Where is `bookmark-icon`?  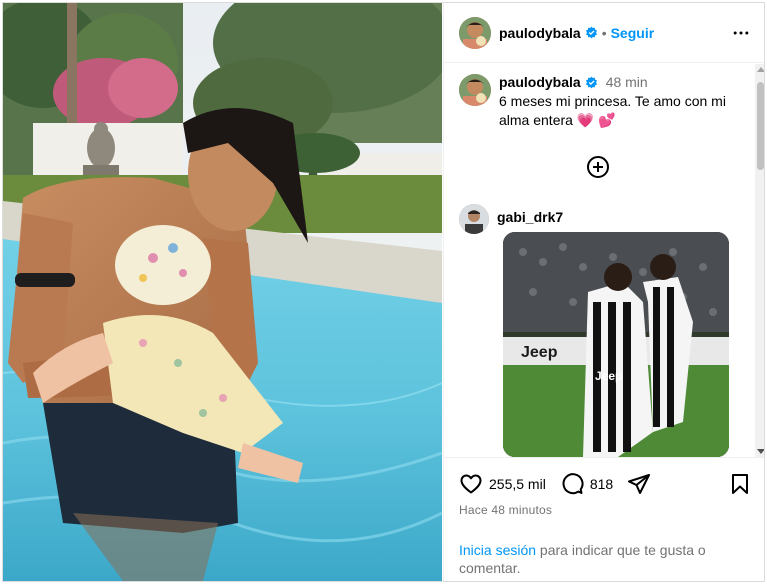 bookmark-icon is located at coordinates (740, 484).